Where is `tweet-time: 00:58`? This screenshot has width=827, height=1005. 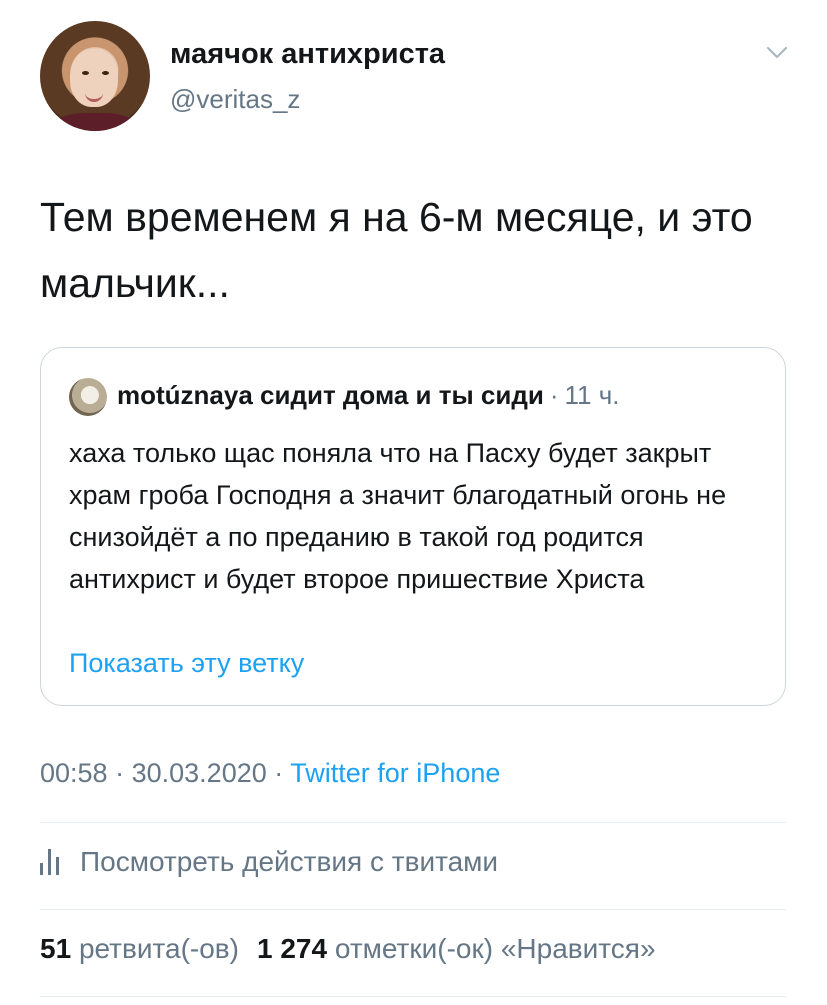
tweet-time: 00:58 is located at coordinates (74, 773).